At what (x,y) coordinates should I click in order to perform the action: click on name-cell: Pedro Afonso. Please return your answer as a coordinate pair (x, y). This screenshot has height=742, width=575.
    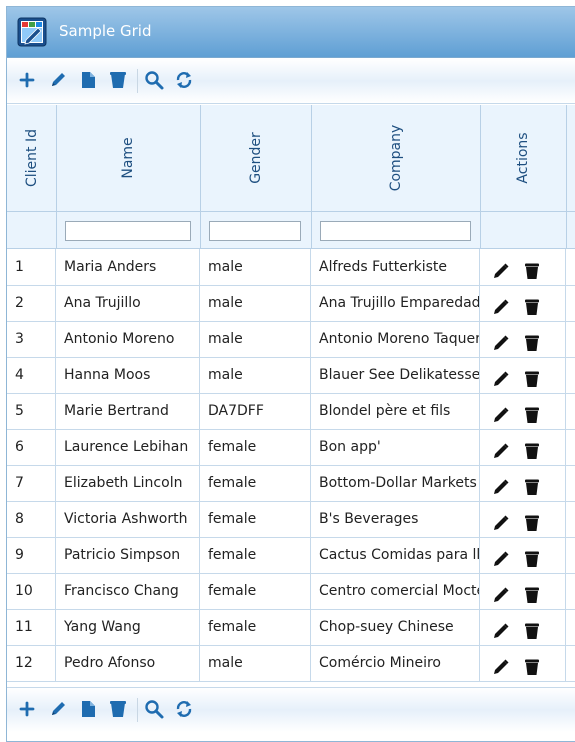
    Looking at the image, I should click on (128, 663).